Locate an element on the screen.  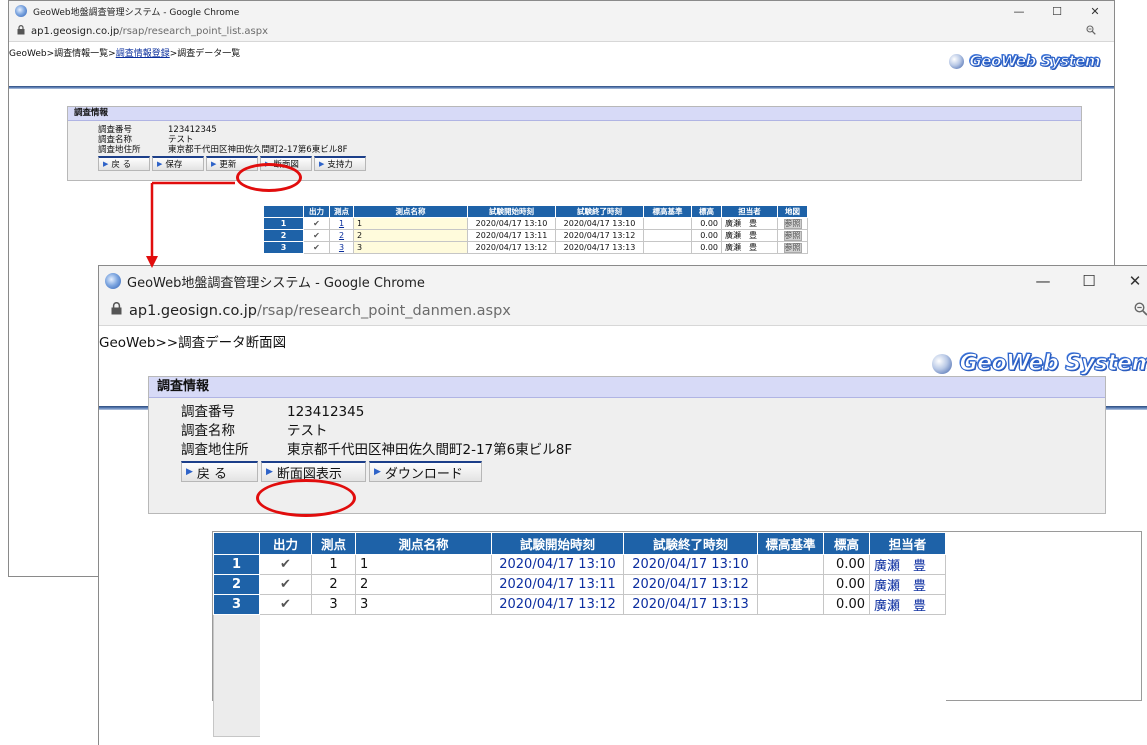
section-view-button: ▶ 断面図 is located at coordinates (286, 163).